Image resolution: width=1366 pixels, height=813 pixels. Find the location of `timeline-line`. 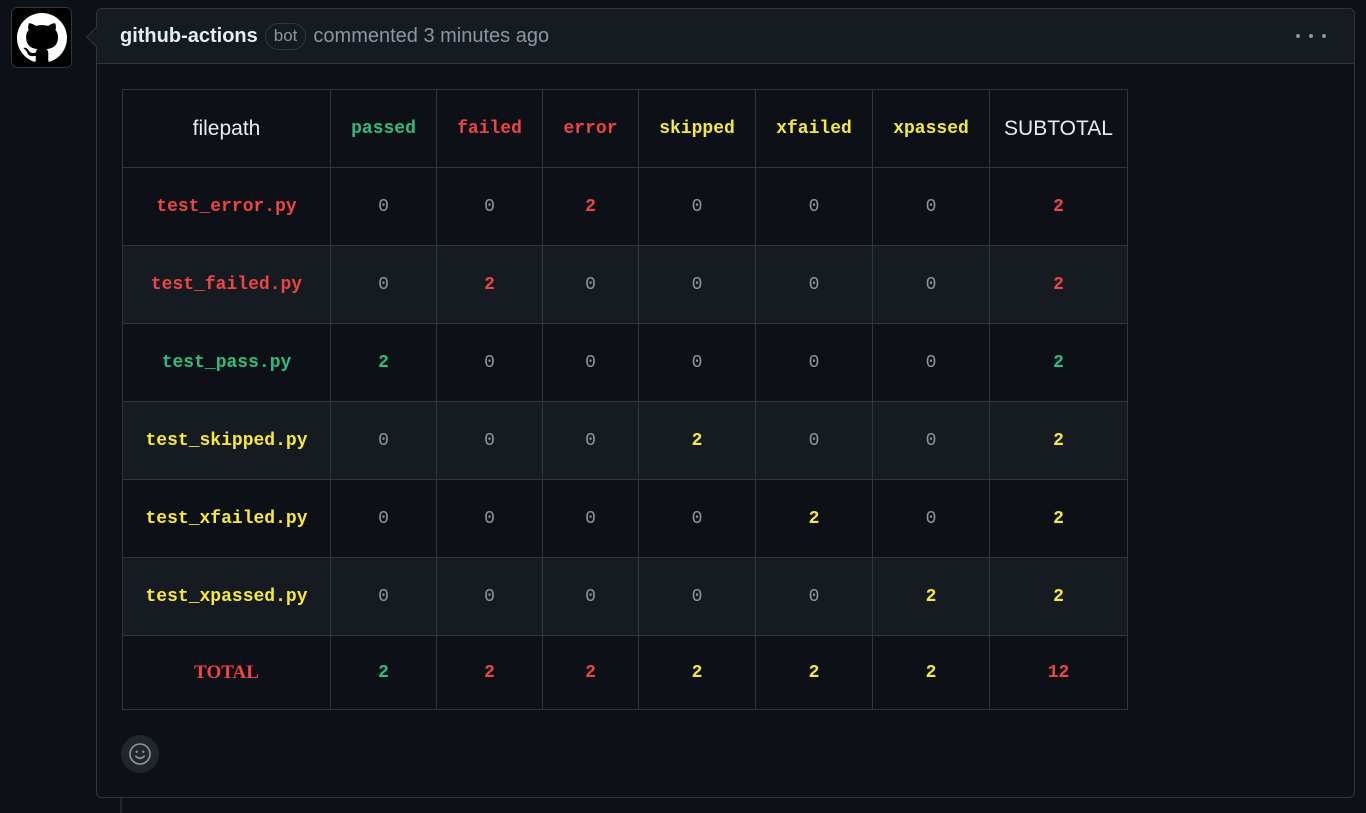

timeline-line is located at coordinates (121, 805).